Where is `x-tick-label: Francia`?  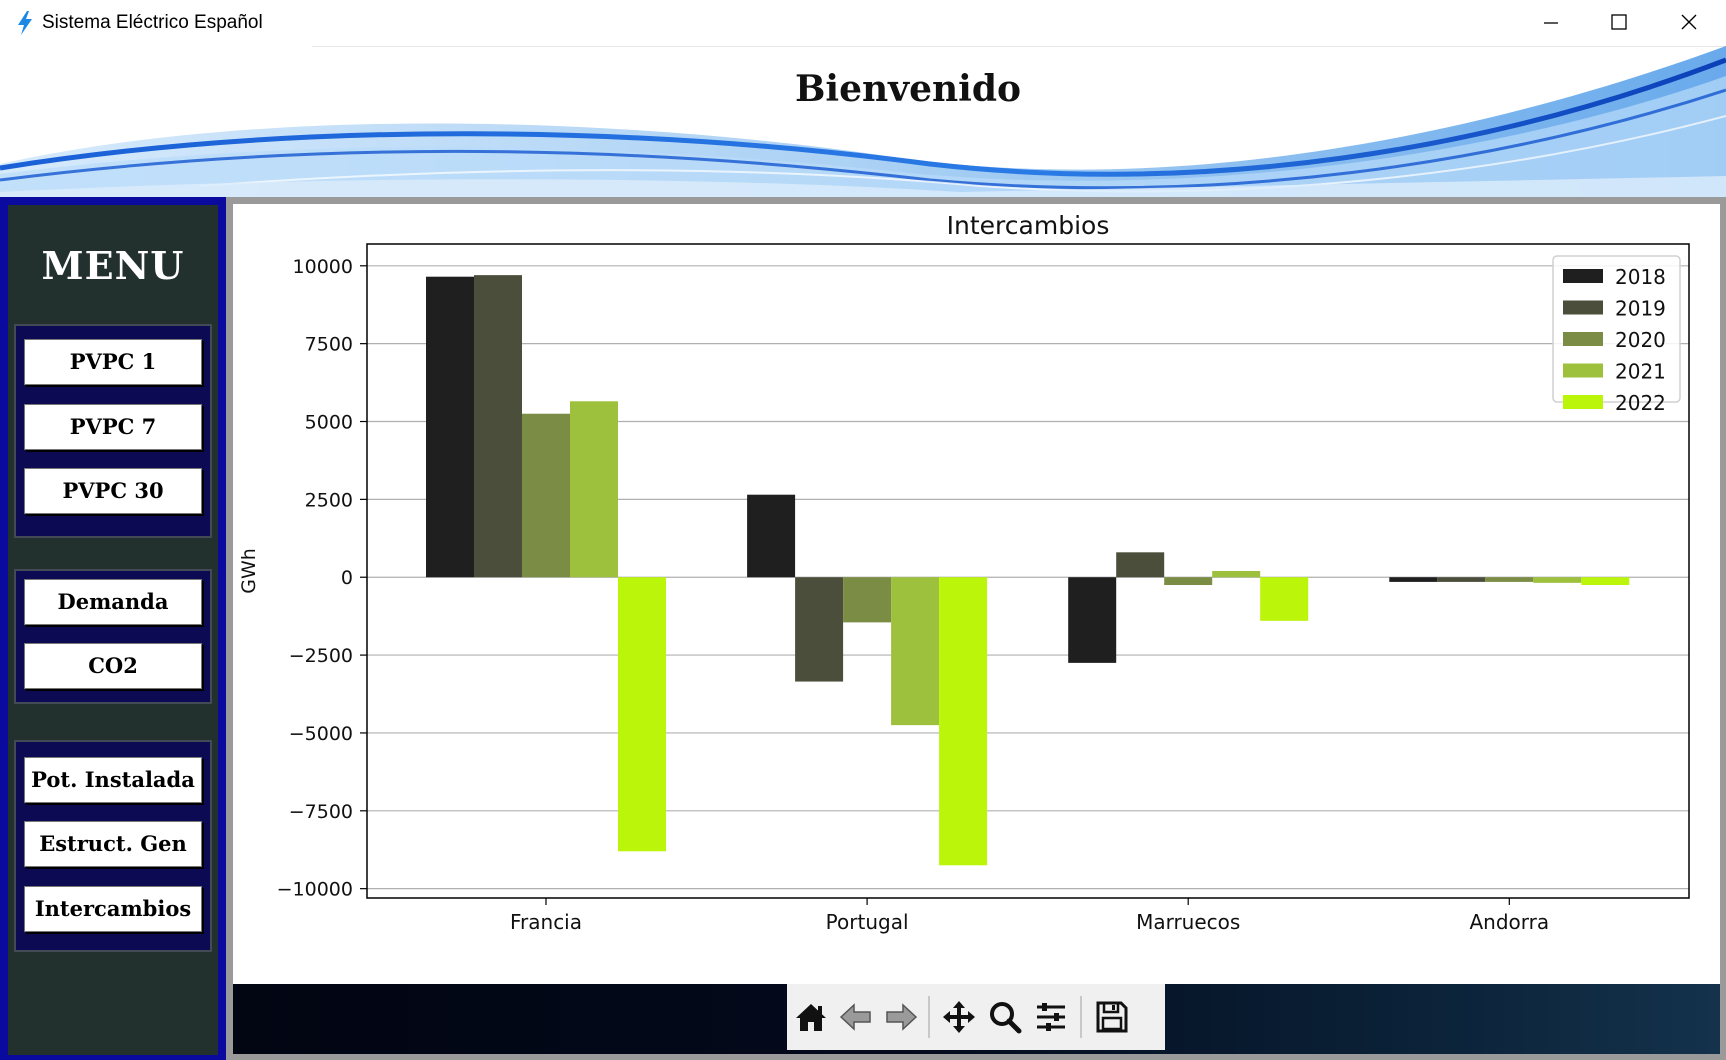
x-tick-label: Francia is located at coordinates (546, 922).